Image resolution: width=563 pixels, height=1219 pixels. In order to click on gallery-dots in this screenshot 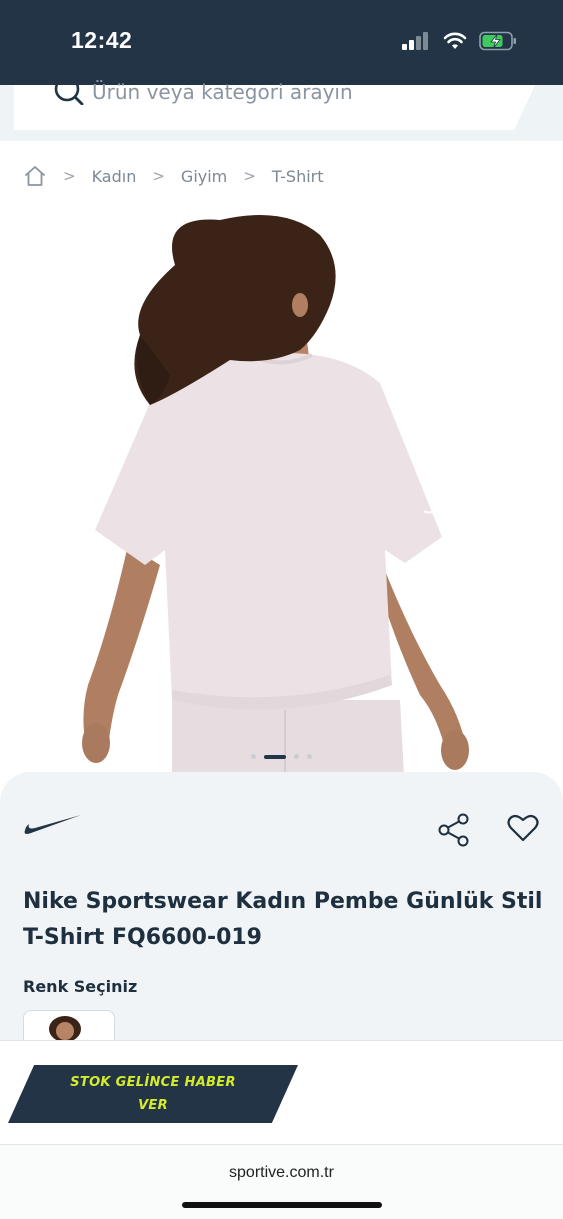, I will do `click(281, 756)`.